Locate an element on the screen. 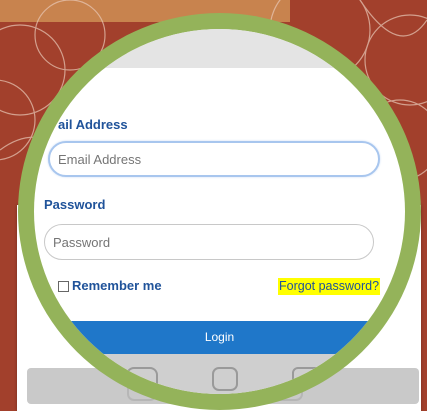 This screenshot has width=427, height=411. facebook-icon is located at coordinates (142, 379).